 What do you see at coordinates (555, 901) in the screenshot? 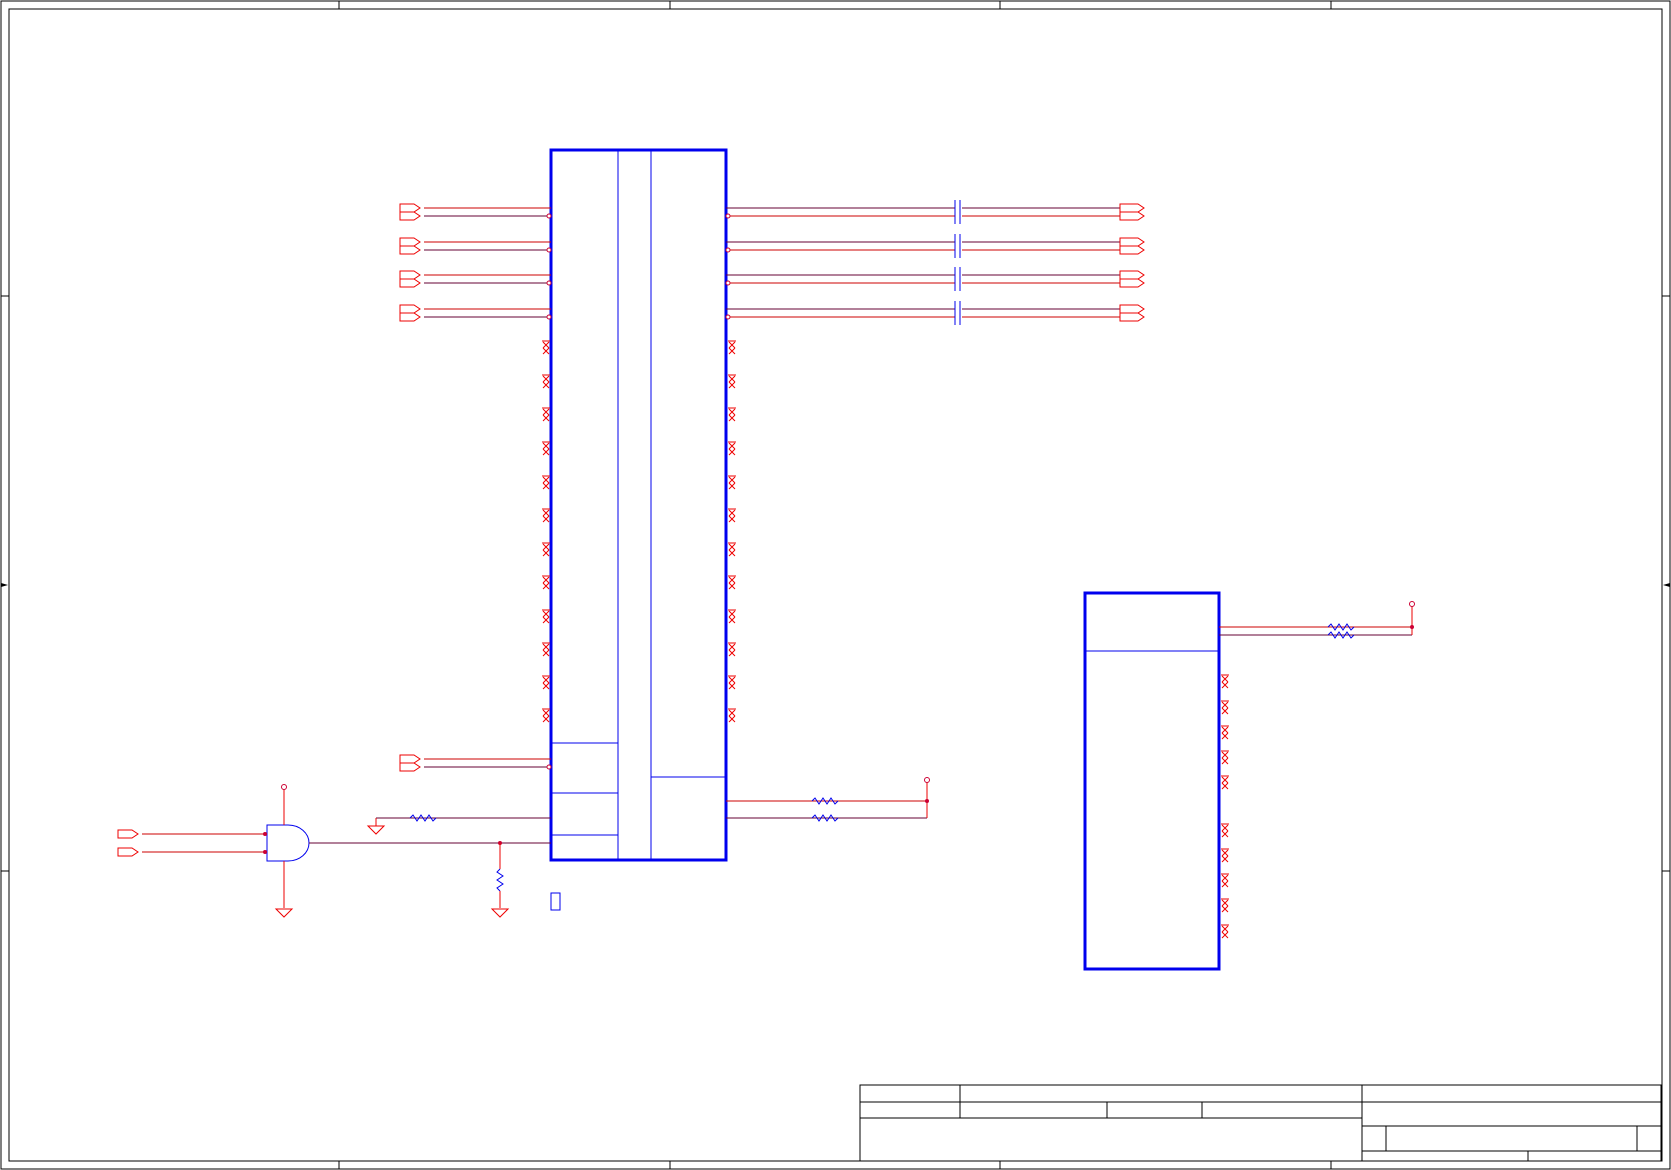
I see `refdes-marker` at bounding box center [555, 901].